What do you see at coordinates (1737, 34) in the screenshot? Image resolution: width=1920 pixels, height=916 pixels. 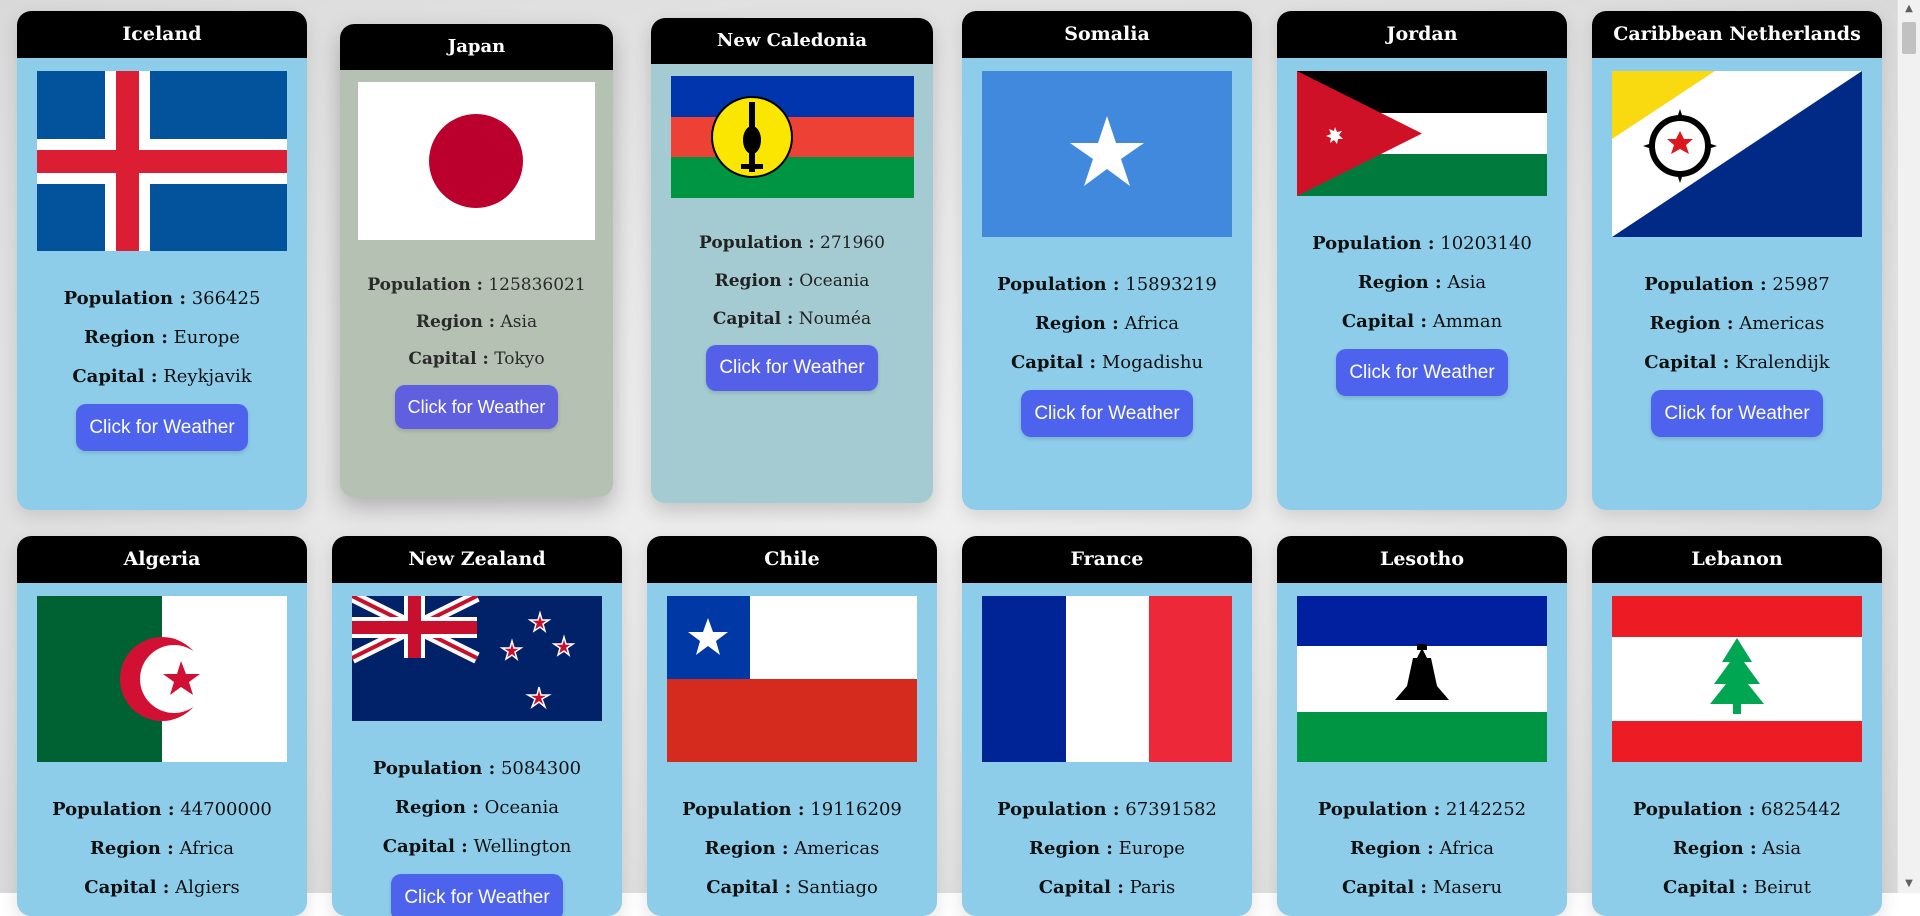 I see `card-title: Caribbean Netherlands` at bounding box center [1737, 34].